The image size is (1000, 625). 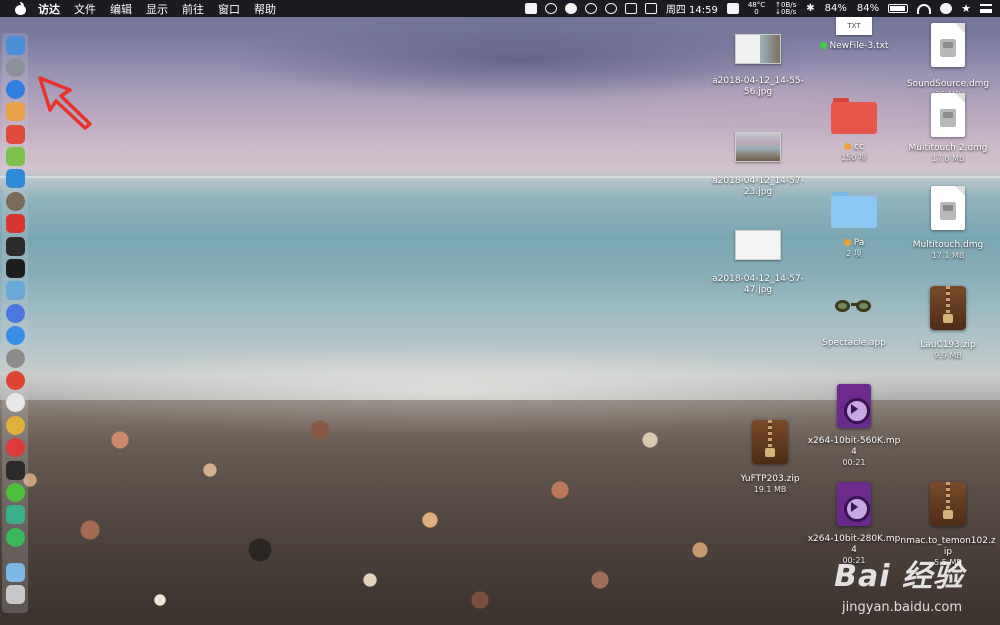 I want to click on item-duration: 00:21, so click(x=854, y=462).